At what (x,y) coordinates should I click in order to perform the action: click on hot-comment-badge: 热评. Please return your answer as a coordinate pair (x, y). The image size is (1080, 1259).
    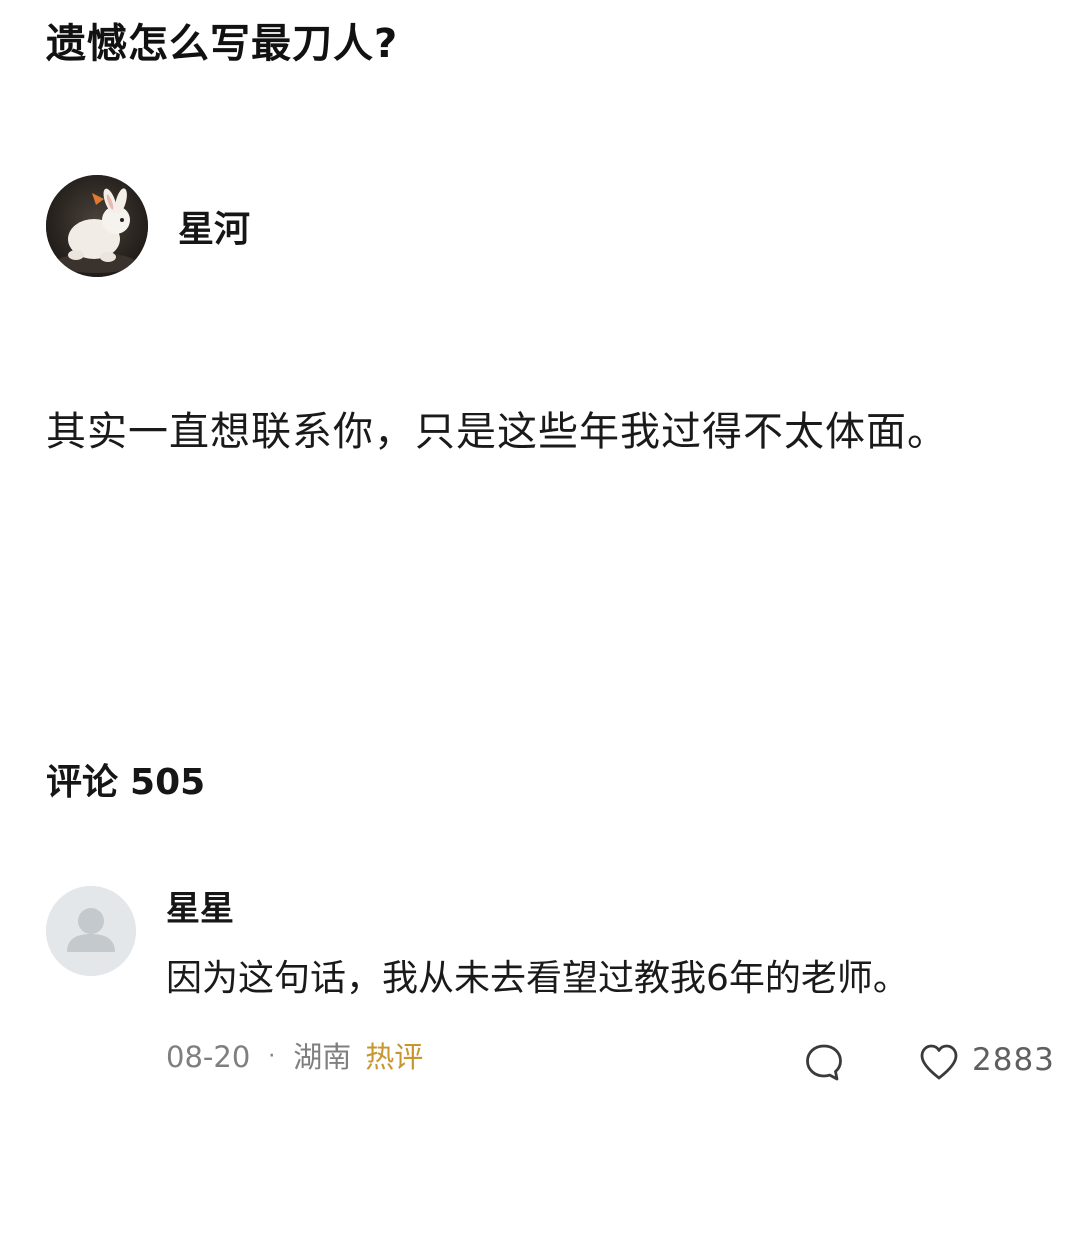
    Looking at the image, I should click on (394, 1057).